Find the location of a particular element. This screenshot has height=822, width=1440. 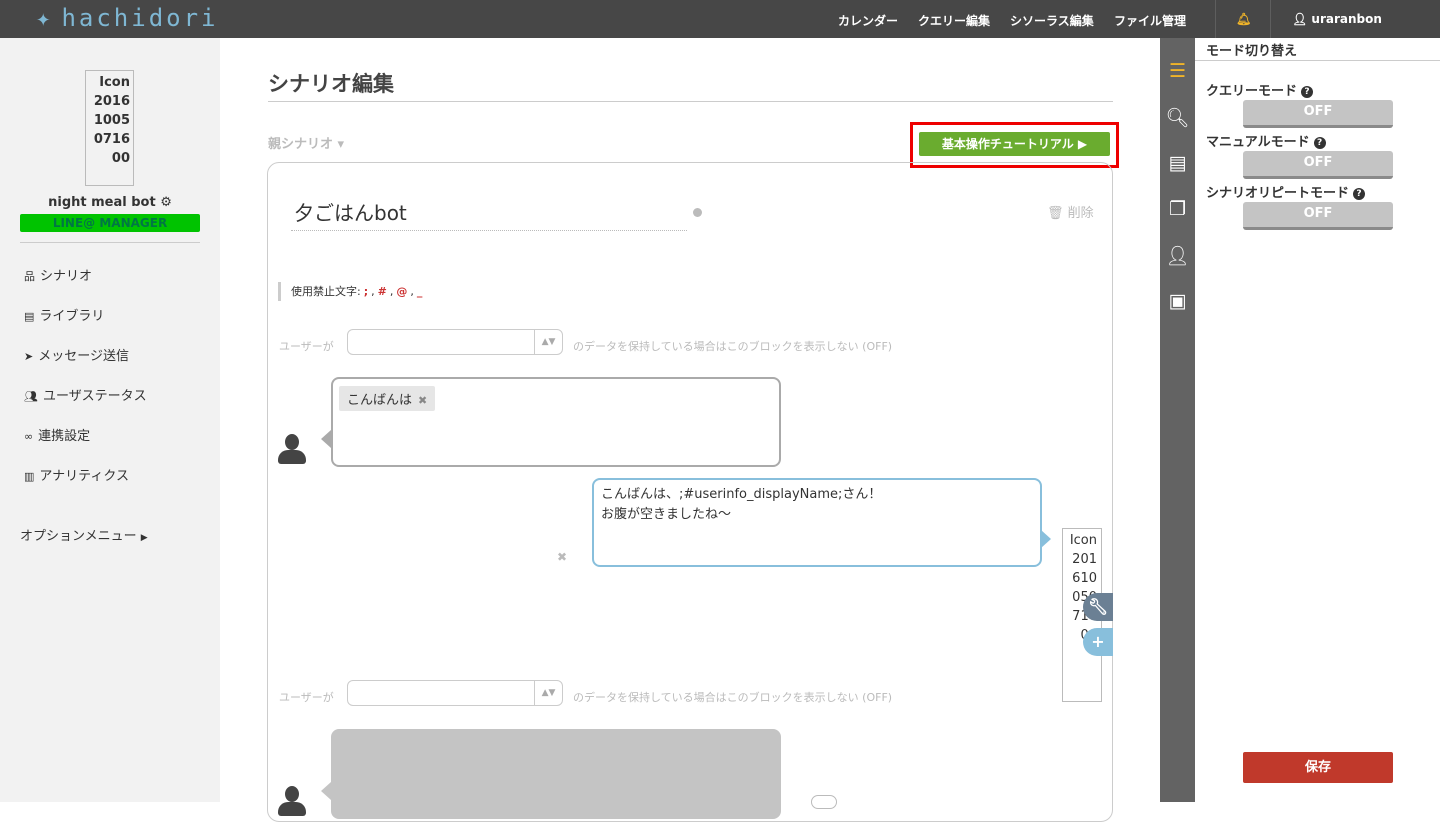

save-button: 保存 is located at coordinates (1318, 767).